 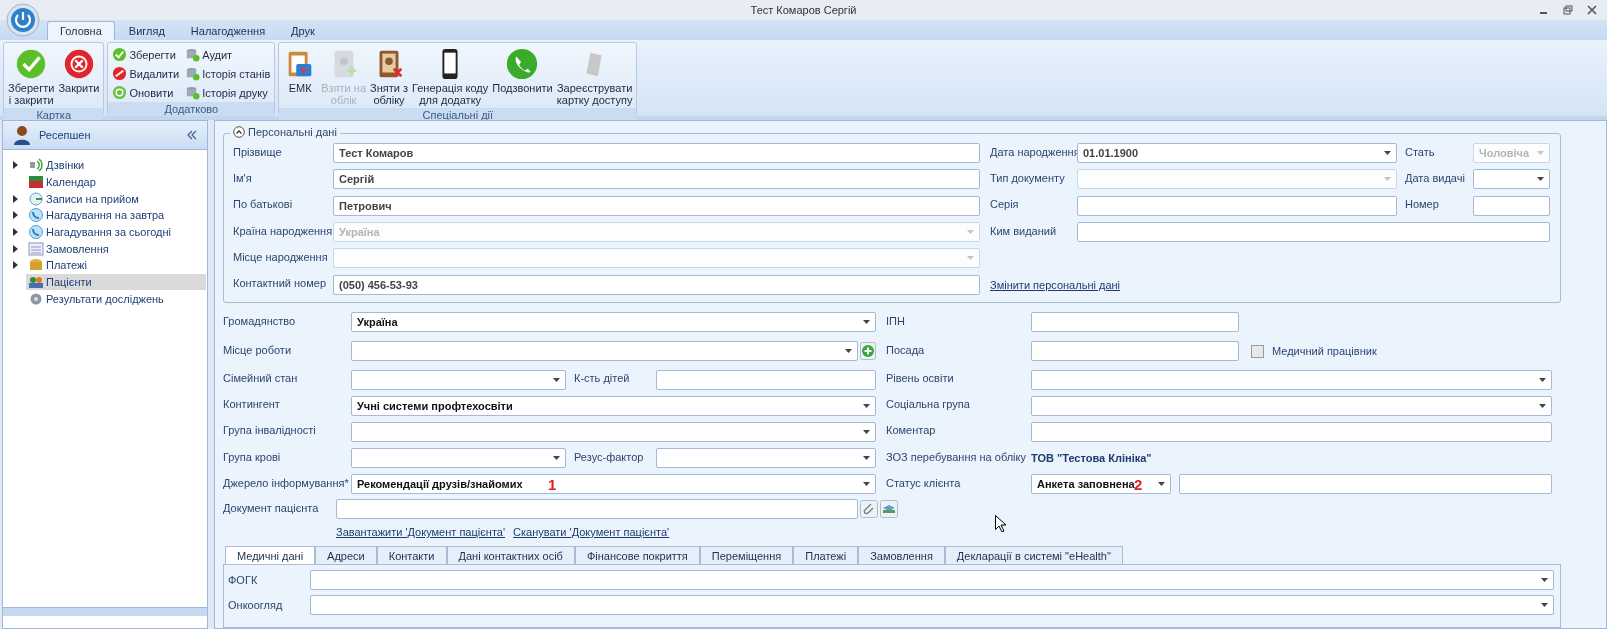 I want to click on nav-item: Нагадування на завтра, so click(x=116, y=215).